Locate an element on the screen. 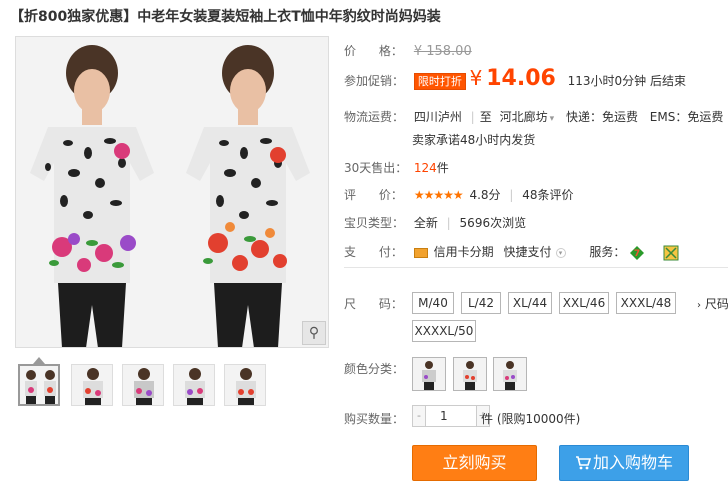 Image resolution: width=728 pixels, height=485 pixels. credit-card-icon is located at coordinates (420, 252).